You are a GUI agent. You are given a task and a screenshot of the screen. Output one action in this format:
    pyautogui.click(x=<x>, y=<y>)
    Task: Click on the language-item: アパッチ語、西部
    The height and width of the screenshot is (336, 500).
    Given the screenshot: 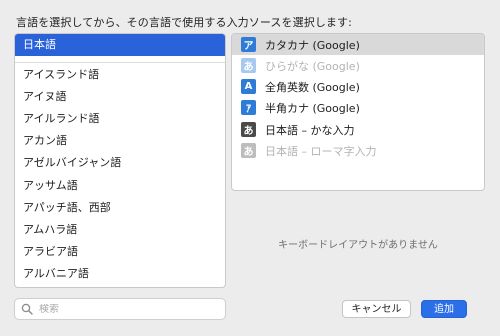 What is the action you would take?
    pyautogui.click(x=120, y=208)
    